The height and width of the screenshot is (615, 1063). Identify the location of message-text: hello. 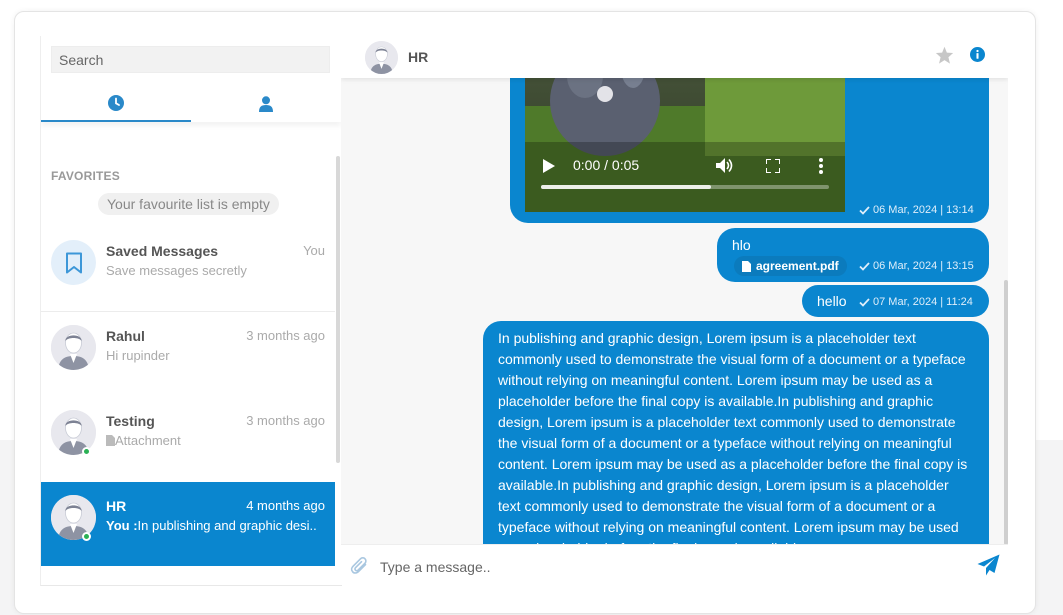
(832, 301).